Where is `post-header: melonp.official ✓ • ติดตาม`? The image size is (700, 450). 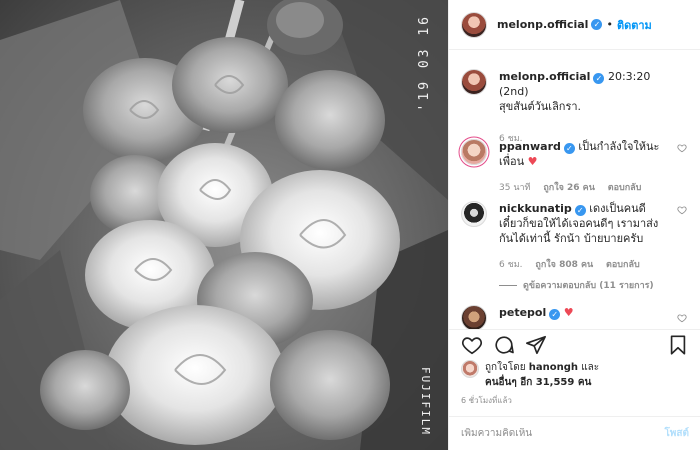
post-header: melonp.official ✓ • ติดตาม is located at coordinates (574, 25).